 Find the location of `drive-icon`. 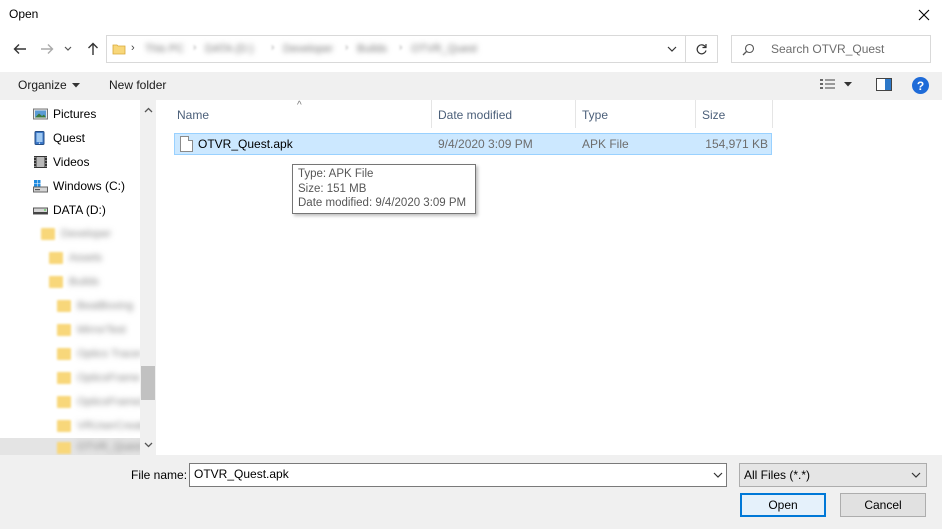

drive-icon is located at coordinates (40, 211).